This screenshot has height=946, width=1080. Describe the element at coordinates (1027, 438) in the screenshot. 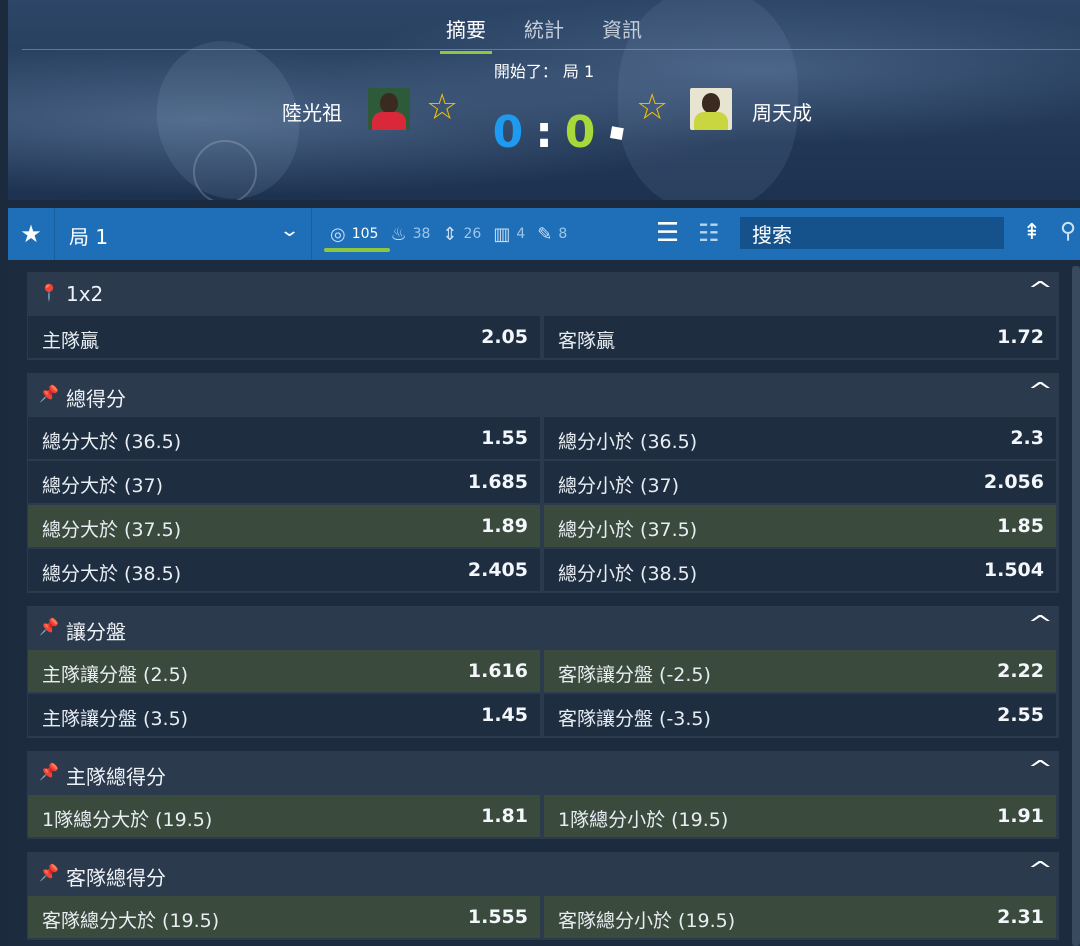

I see `outcome-odds: 2.3` at that location.